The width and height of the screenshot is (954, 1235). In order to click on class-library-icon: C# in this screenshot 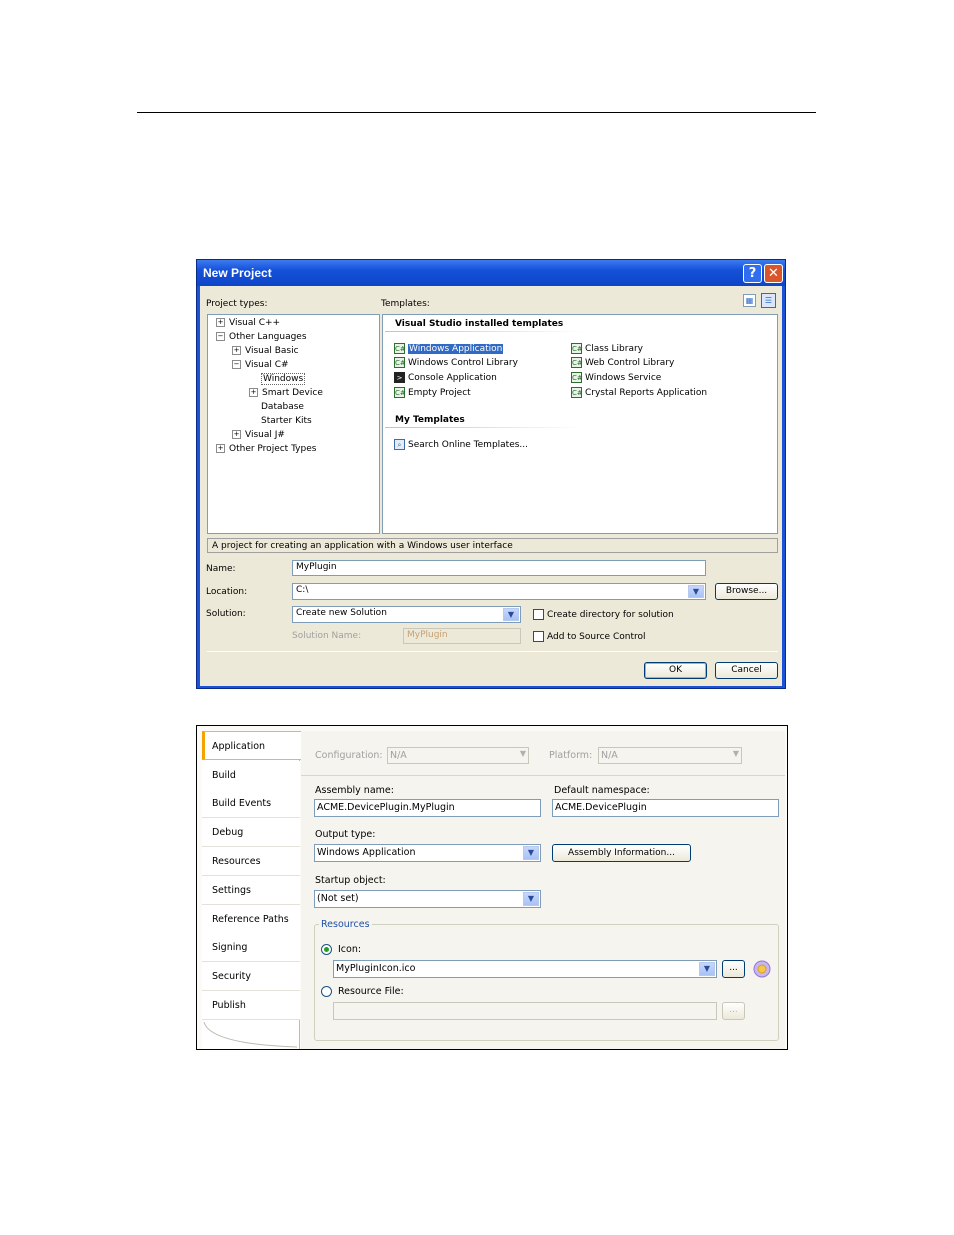, I will do `click(577, 348)`.